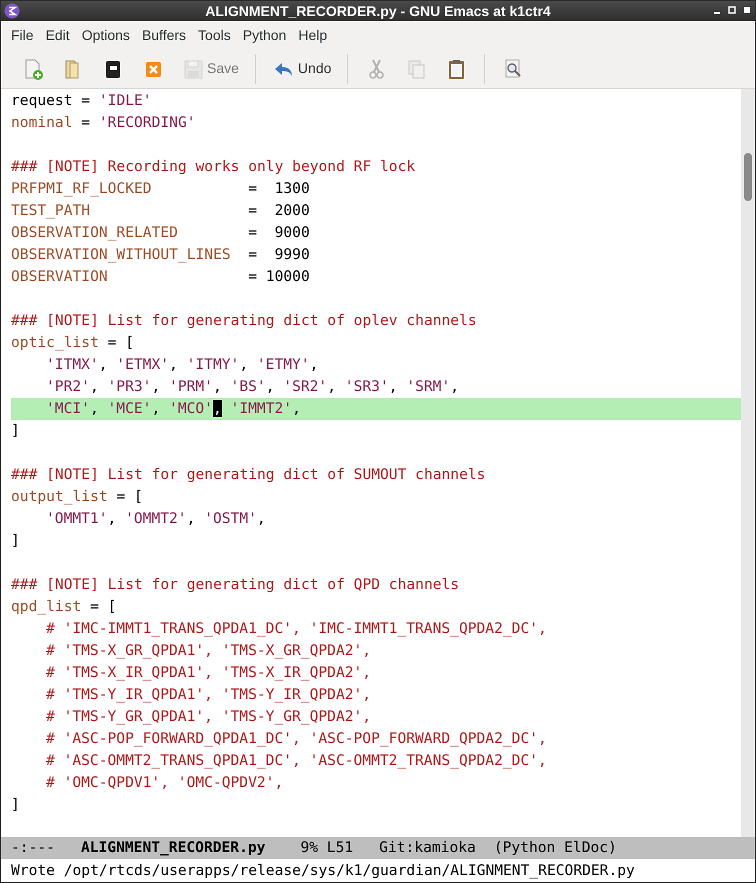  Describe the element at coordinates (161, 233) in the screenshot. I see `code-line: OBSERVATION_RELATED = 9000` at that location.